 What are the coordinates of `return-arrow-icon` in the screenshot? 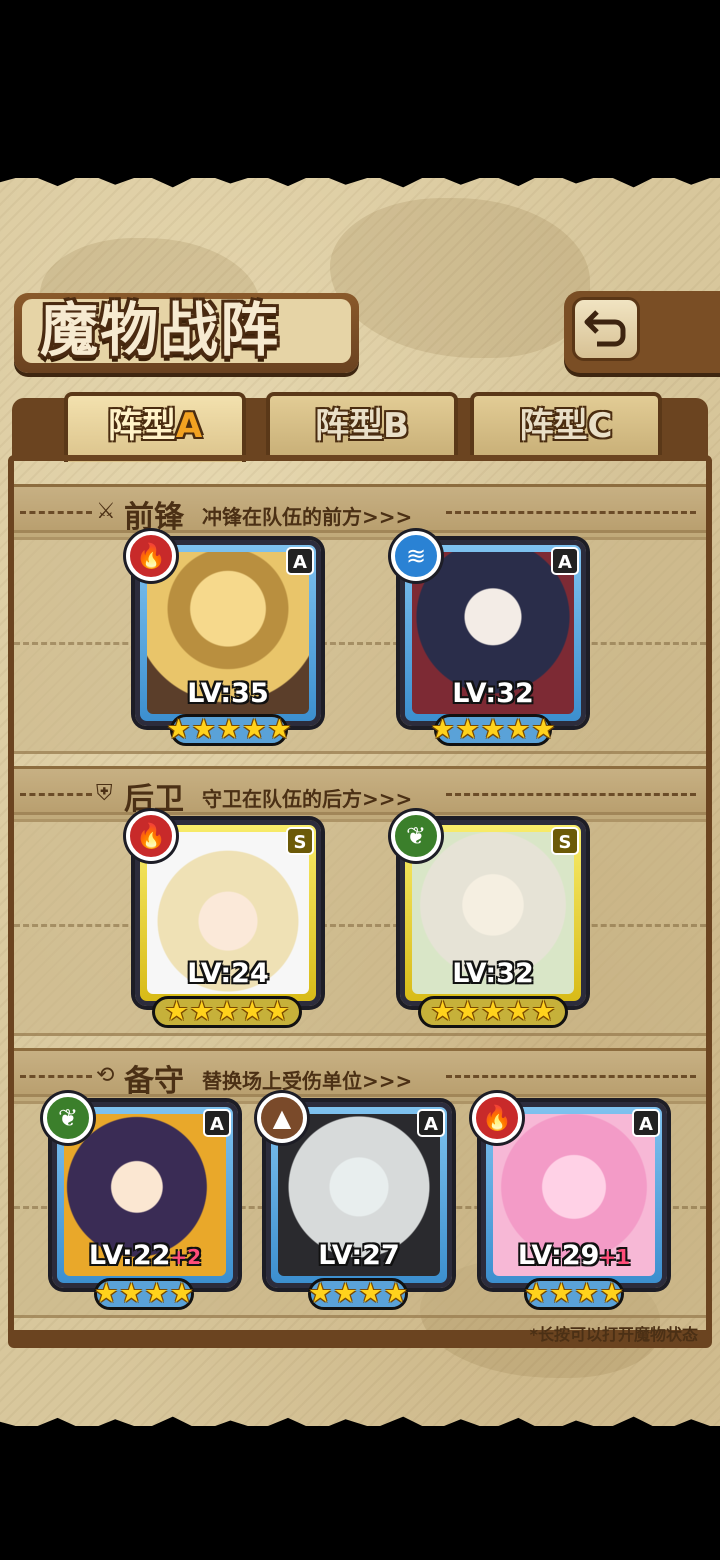 It's located at (605, 328).